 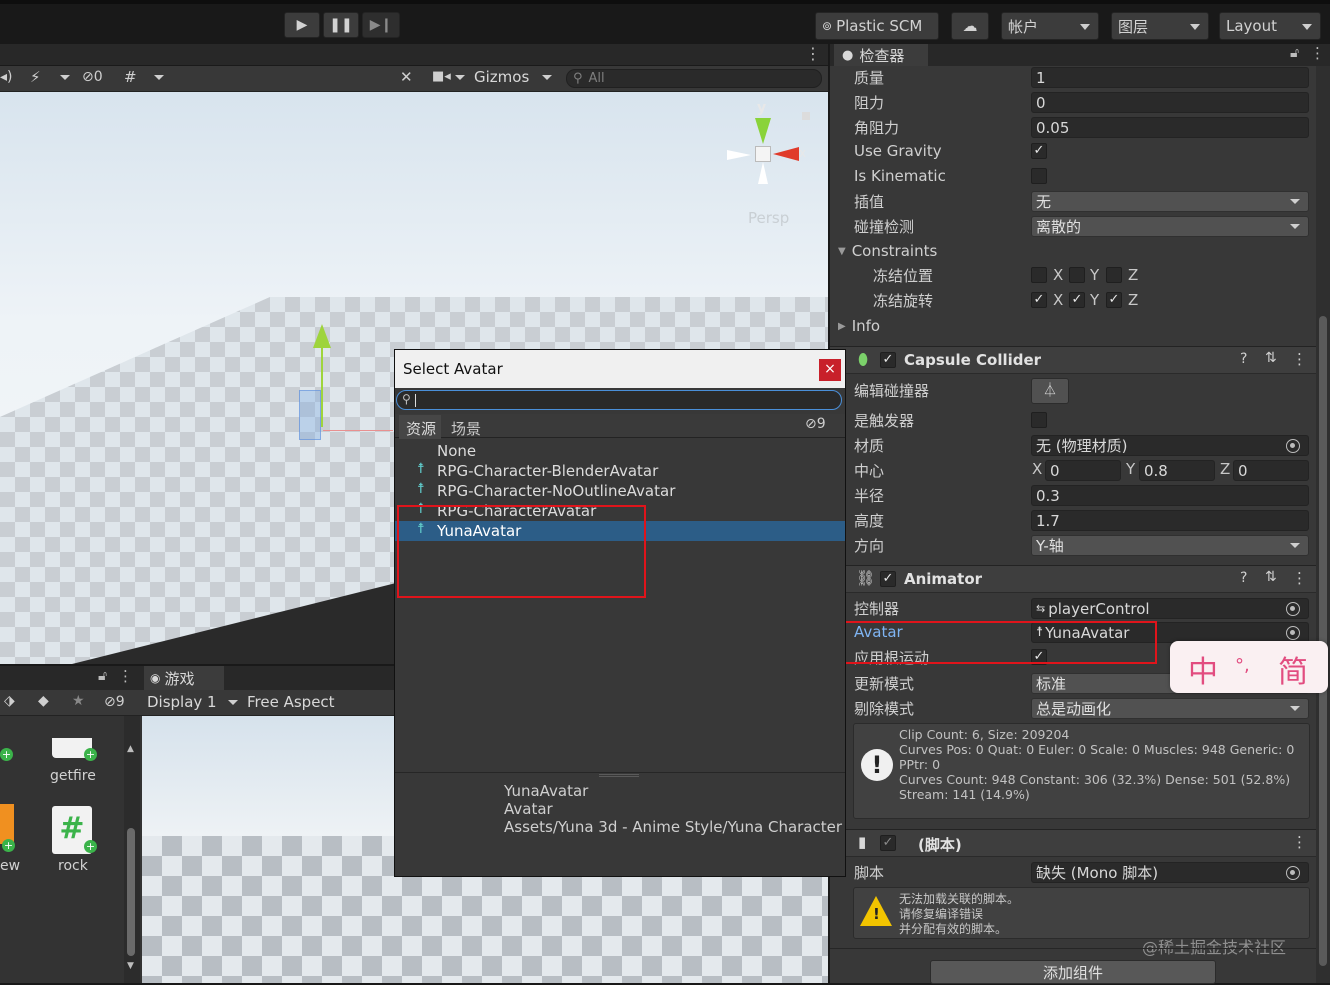 I want to click on plastic-scm-button: ⊚ Plastic SCM, so click(x=877, y=26).